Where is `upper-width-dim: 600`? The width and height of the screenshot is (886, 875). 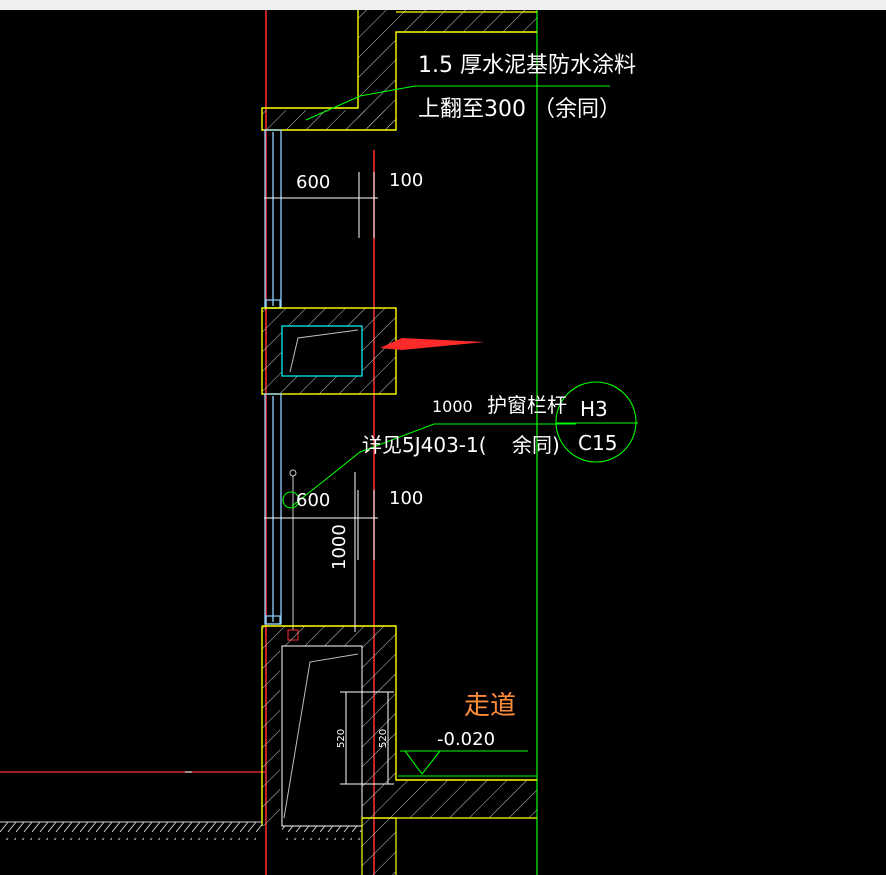 upper-width-dim: 600 is located at coordinates (313, 182).